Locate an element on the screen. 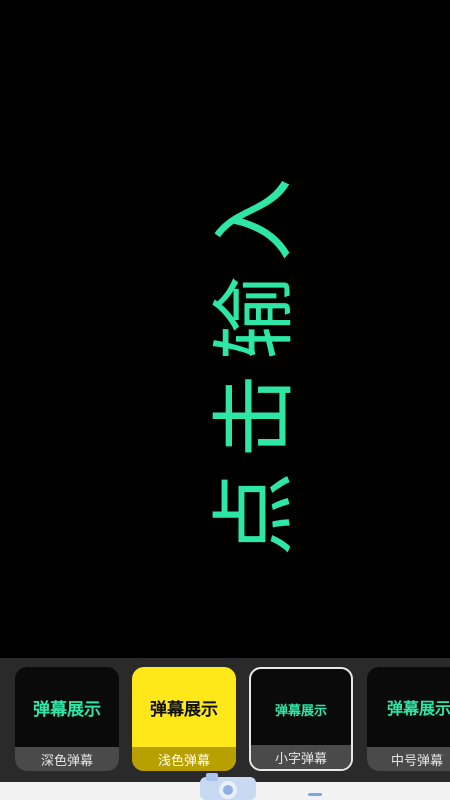  nav-indicator-icon is located at coordinates (315, 794).